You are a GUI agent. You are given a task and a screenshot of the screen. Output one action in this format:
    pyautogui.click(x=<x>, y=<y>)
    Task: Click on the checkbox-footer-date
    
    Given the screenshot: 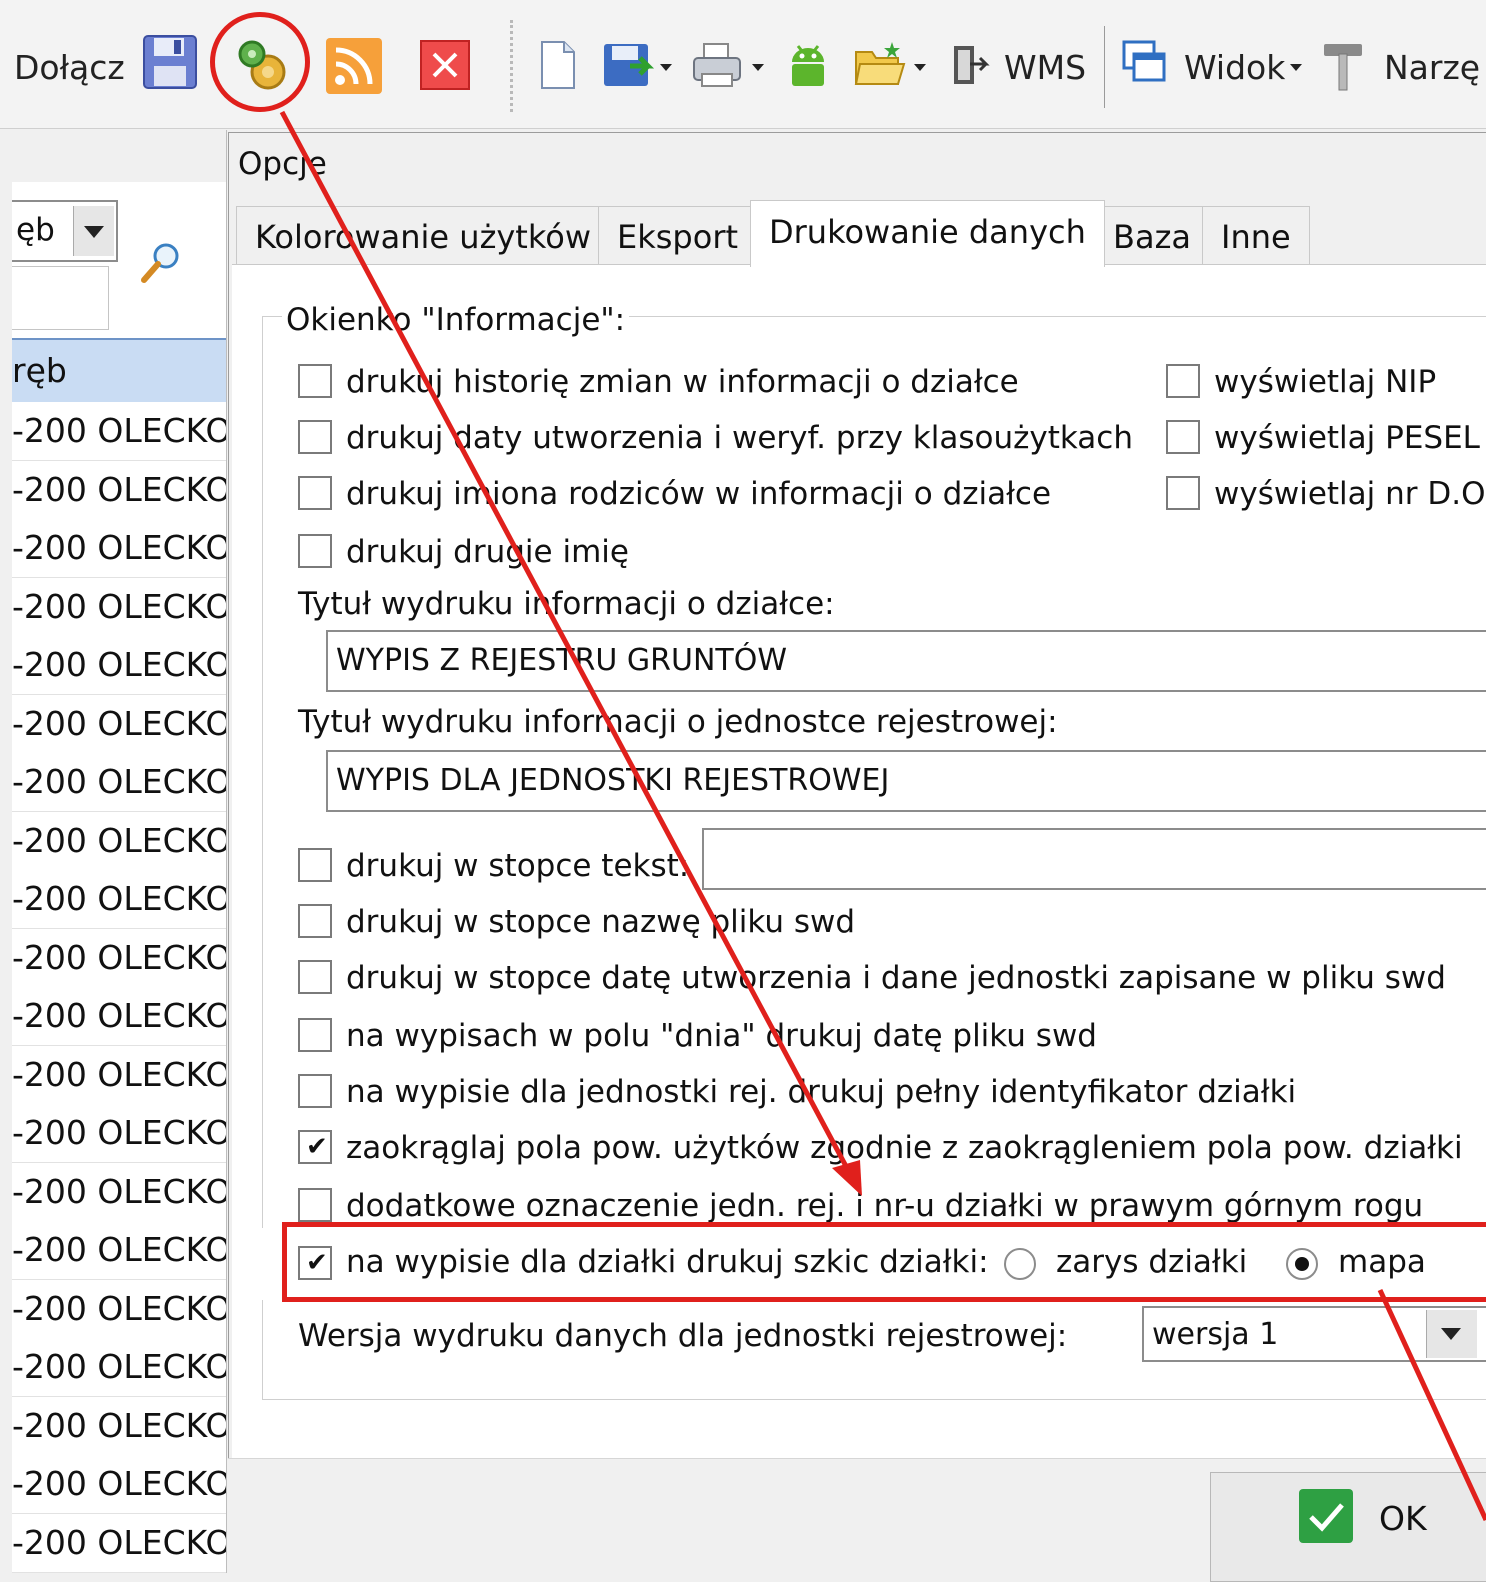 What is the action you would take?
    pyautogui.click(x=315, y=977)
    